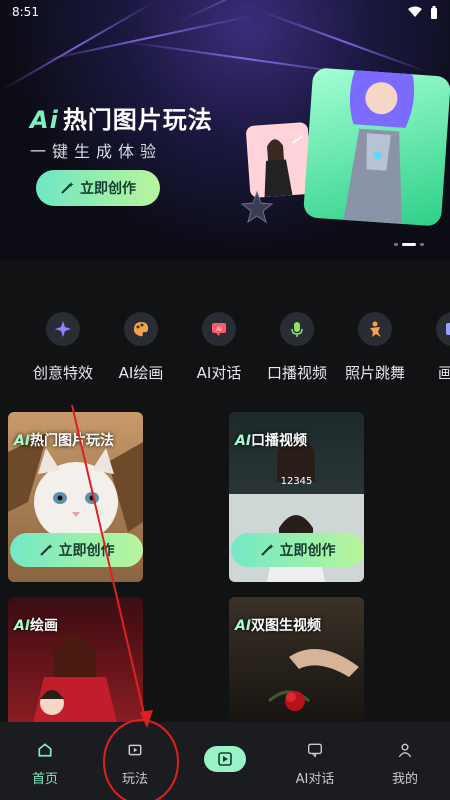  I want to click on category-ai-painting: AI绘画, so click(141, 352).